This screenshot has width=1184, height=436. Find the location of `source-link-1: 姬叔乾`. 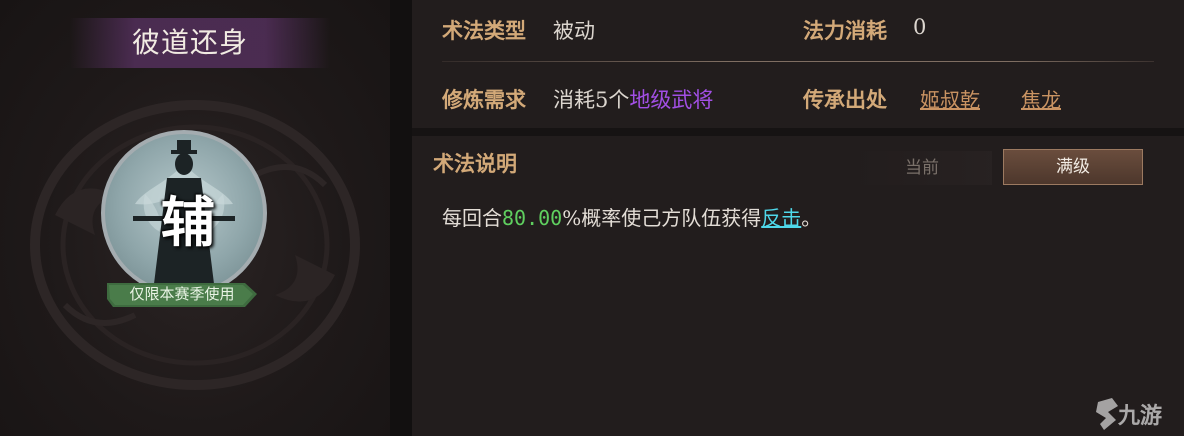

source-link-1: 姬叔乾 is located at coordinates (950, 98).